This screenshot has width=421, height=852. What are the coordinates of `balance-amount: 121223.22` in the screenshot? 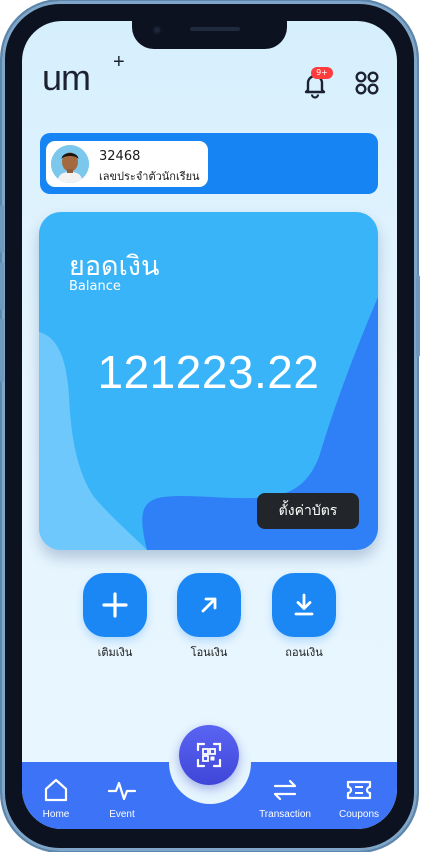 It's located at (208, 372).